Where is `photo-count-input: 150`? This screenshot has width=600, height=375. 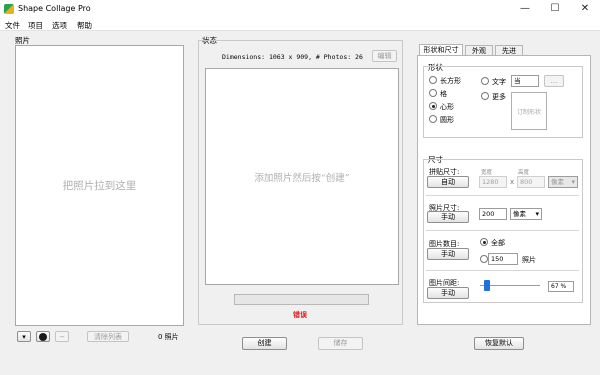 photo-count-input: 150 is located at coordinates (503, 259).